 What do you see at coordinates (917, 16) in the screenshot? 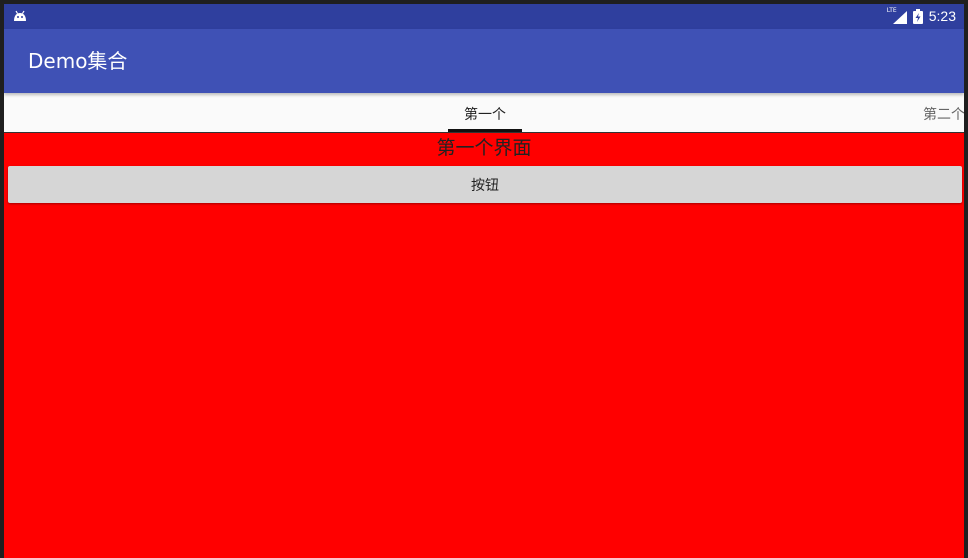
I see `battery-charging-icon` at bounding box center [917, 16].